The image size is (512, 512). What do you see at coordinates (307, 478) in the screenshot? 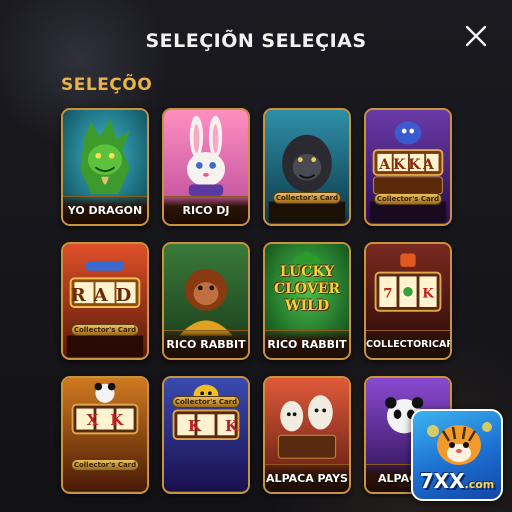
I see `game-title: ALPACA PAYS` at bounding box center [307, 478].